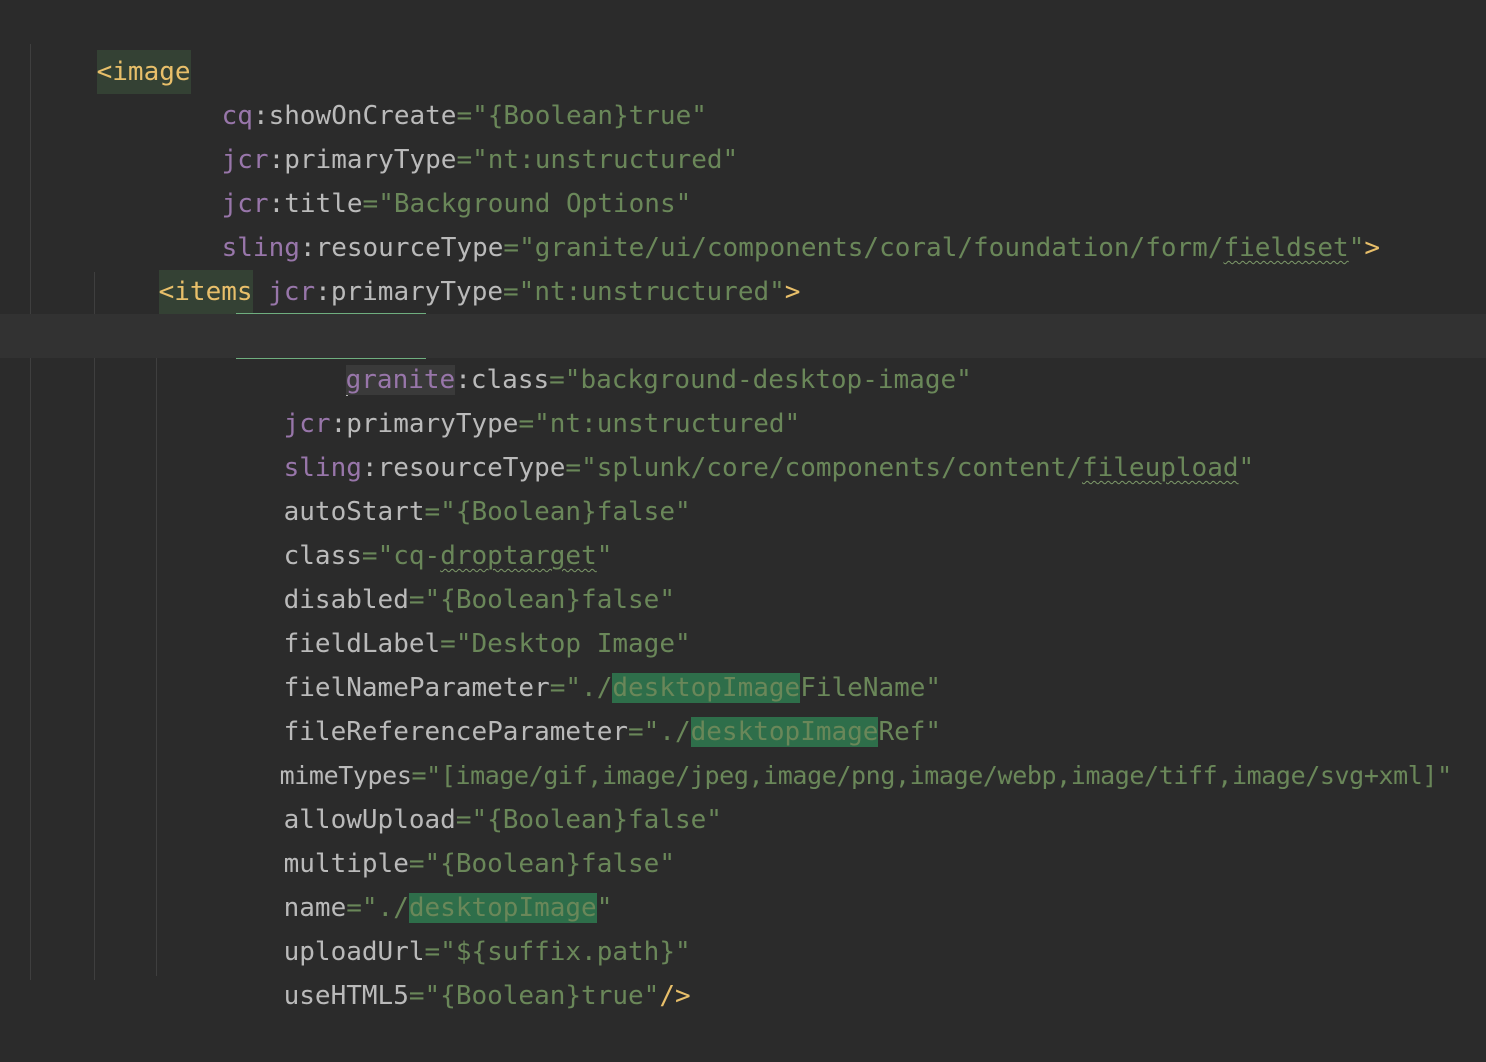 The height and width of the screenshot is (1062, 1486). What do you see at coordinates (743, 134) in the screenshot?
I see `code-line-3: jcr:primaryType="nt:unstructured"` at bounding box center [743, 134].